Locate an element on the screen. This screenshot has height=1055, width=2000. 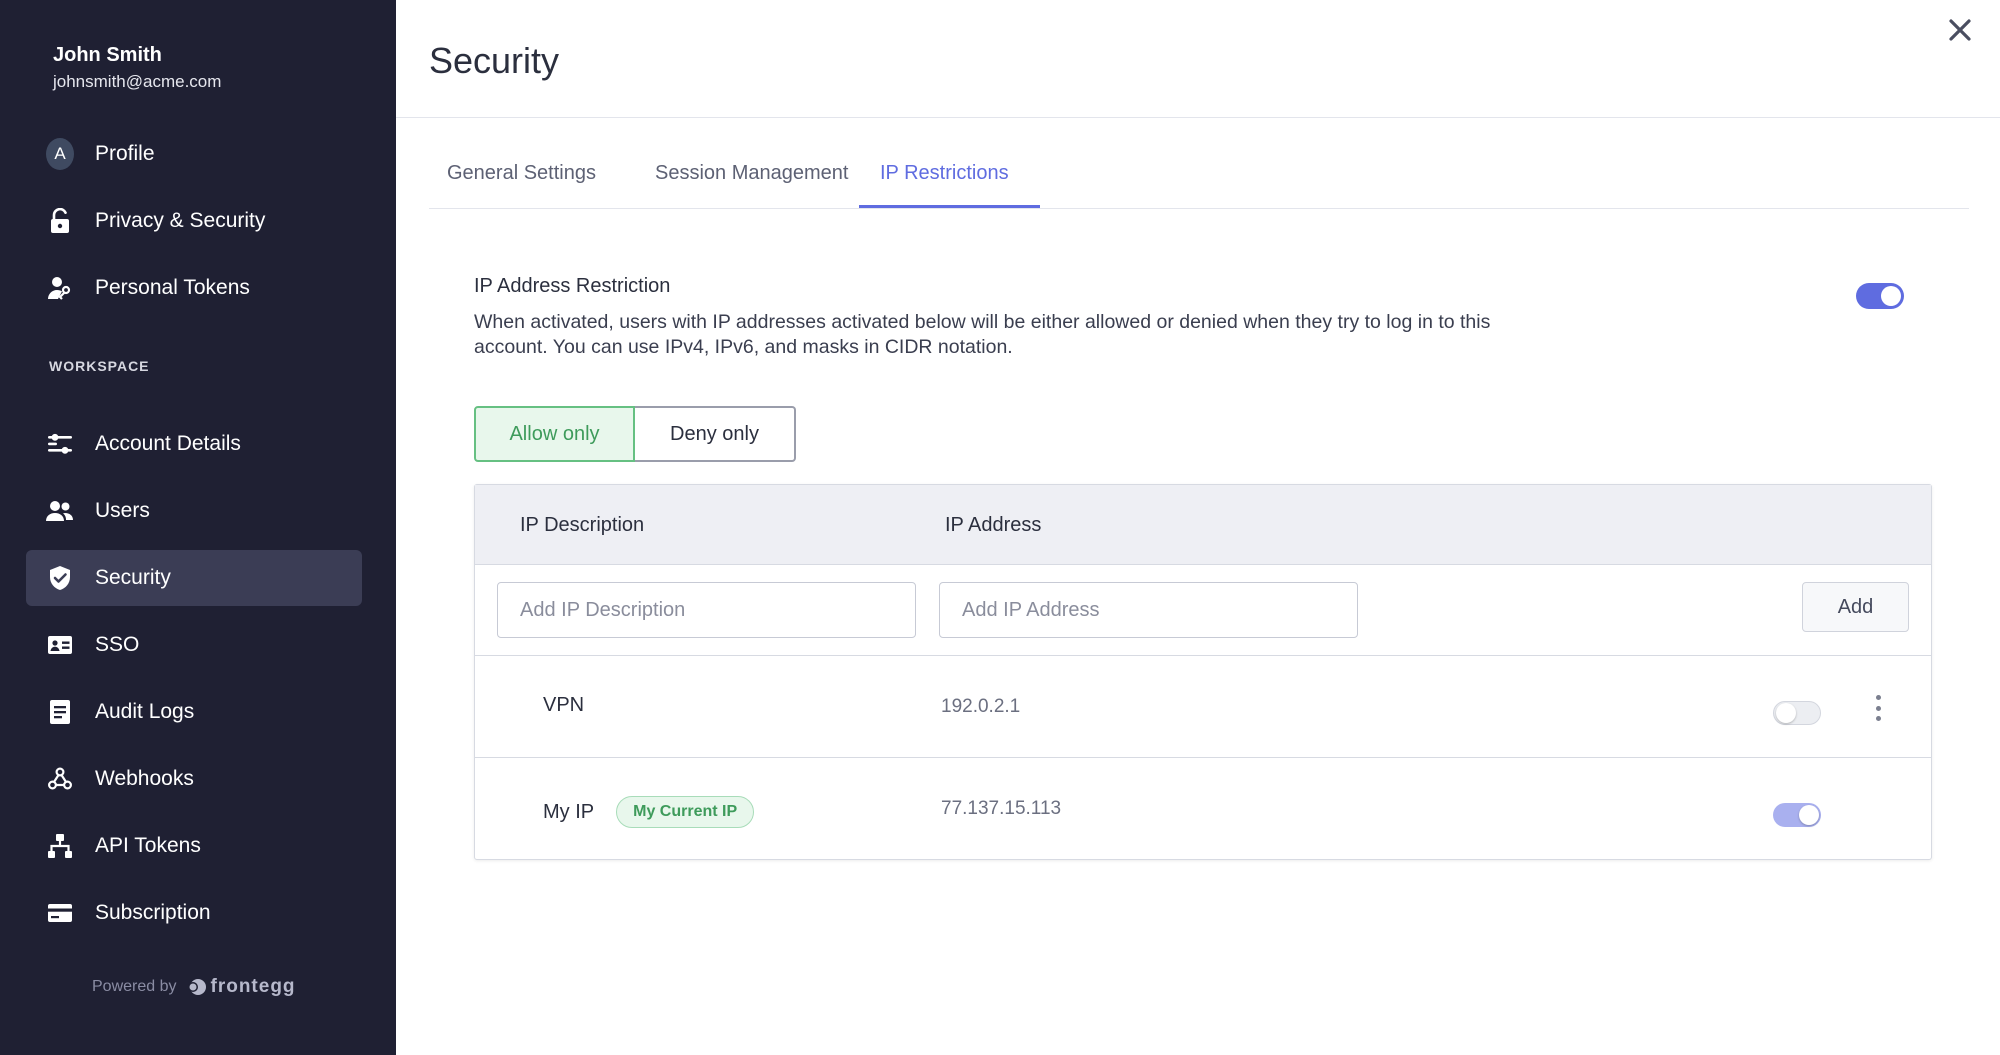
close-icon is located at coordinates (1960, 30).